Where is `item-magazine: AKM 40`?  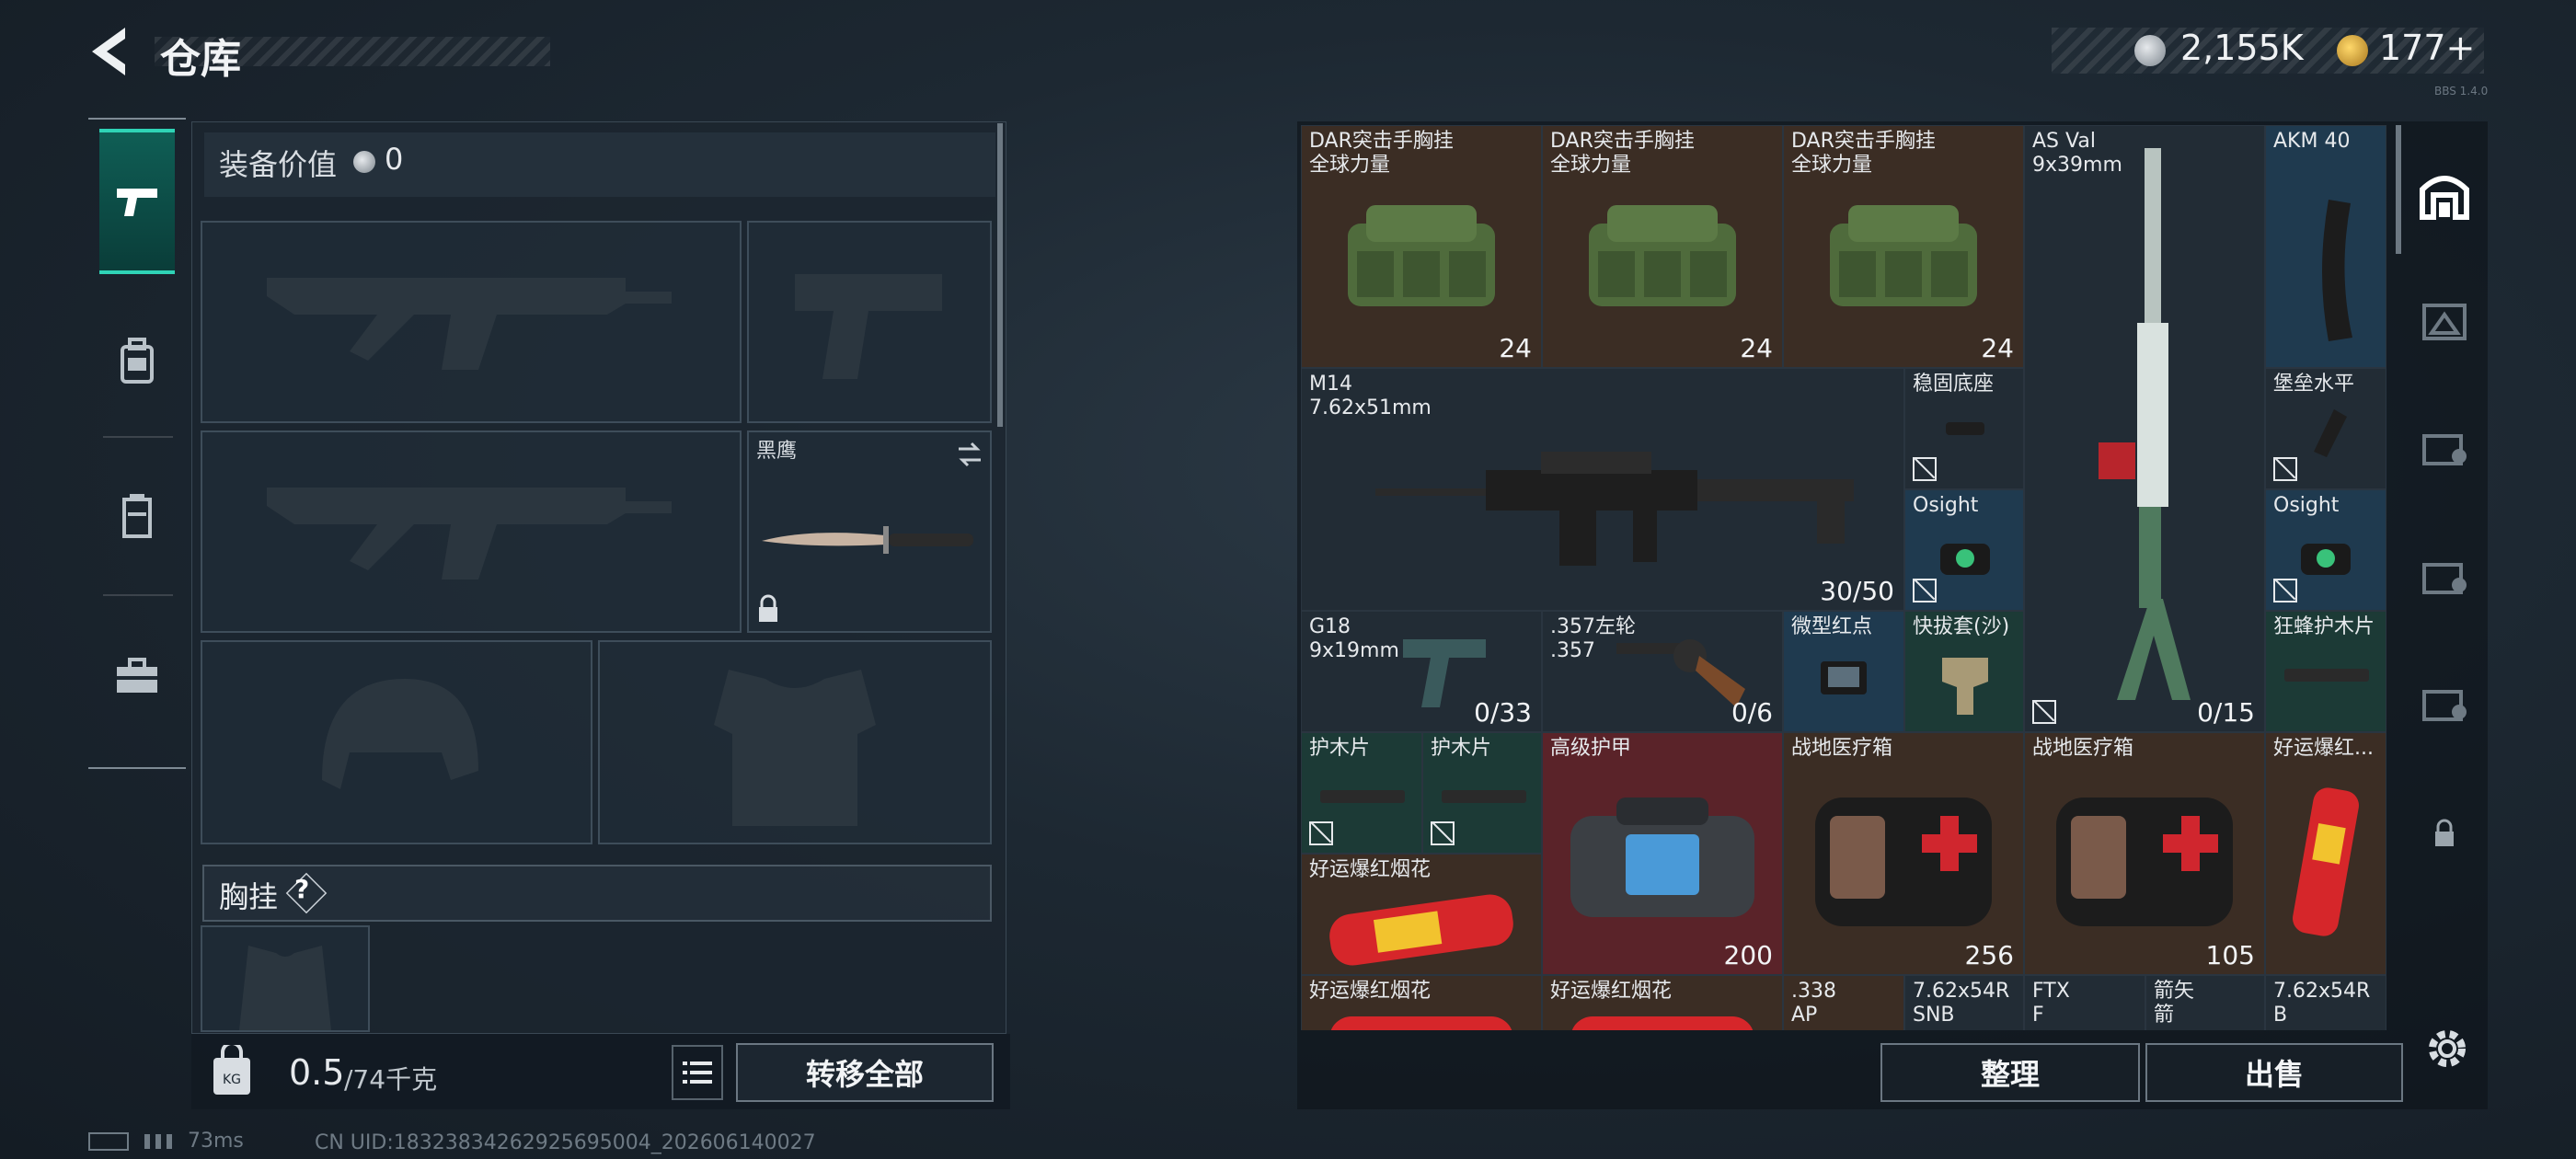
item-magazine: AKM 40 is located at coordinates (2325, 246).